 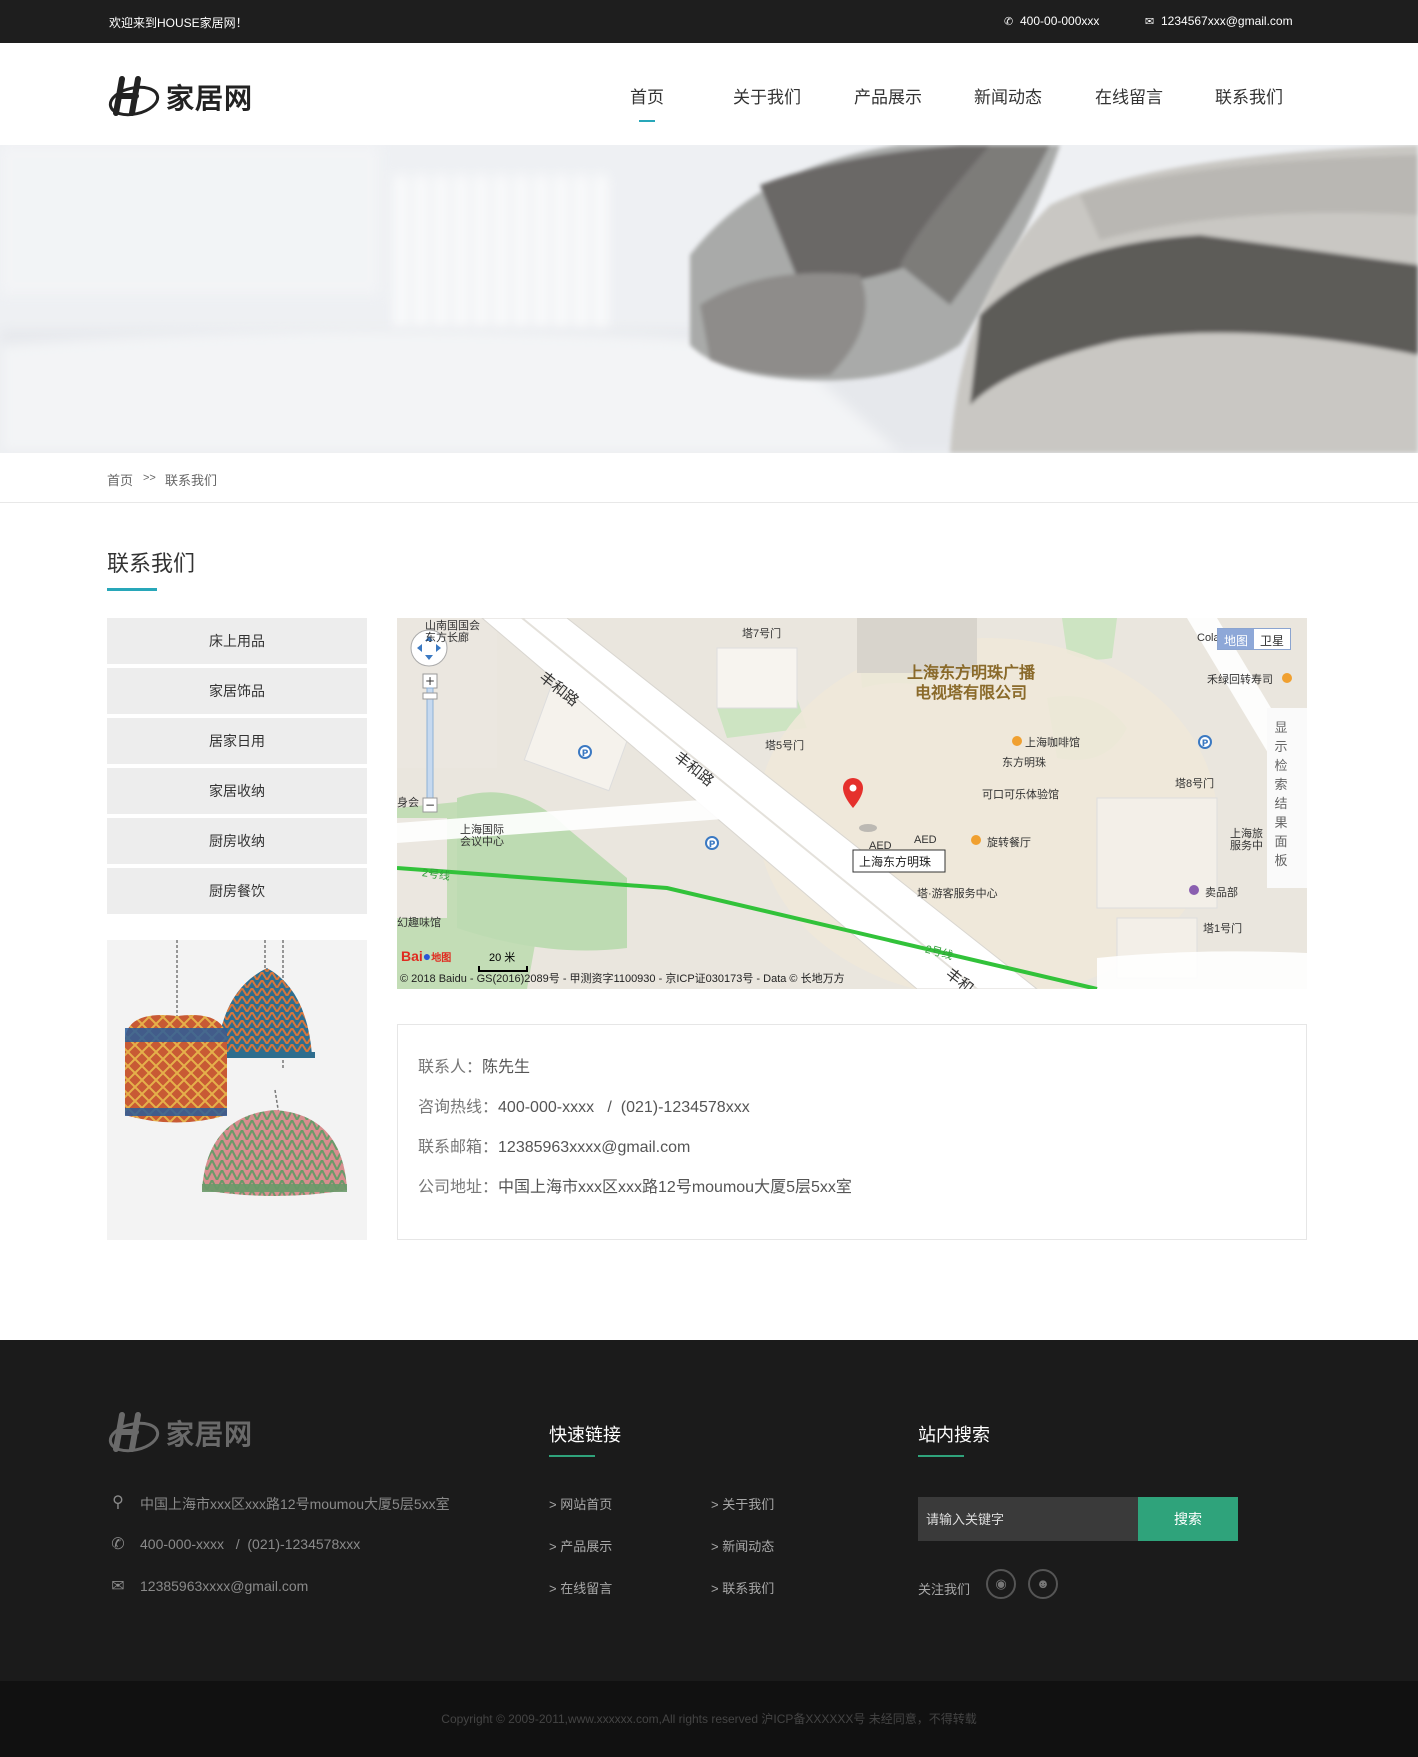 I want to click on map-label-conf-line1: 上海国际, so click(x=482, y=830).